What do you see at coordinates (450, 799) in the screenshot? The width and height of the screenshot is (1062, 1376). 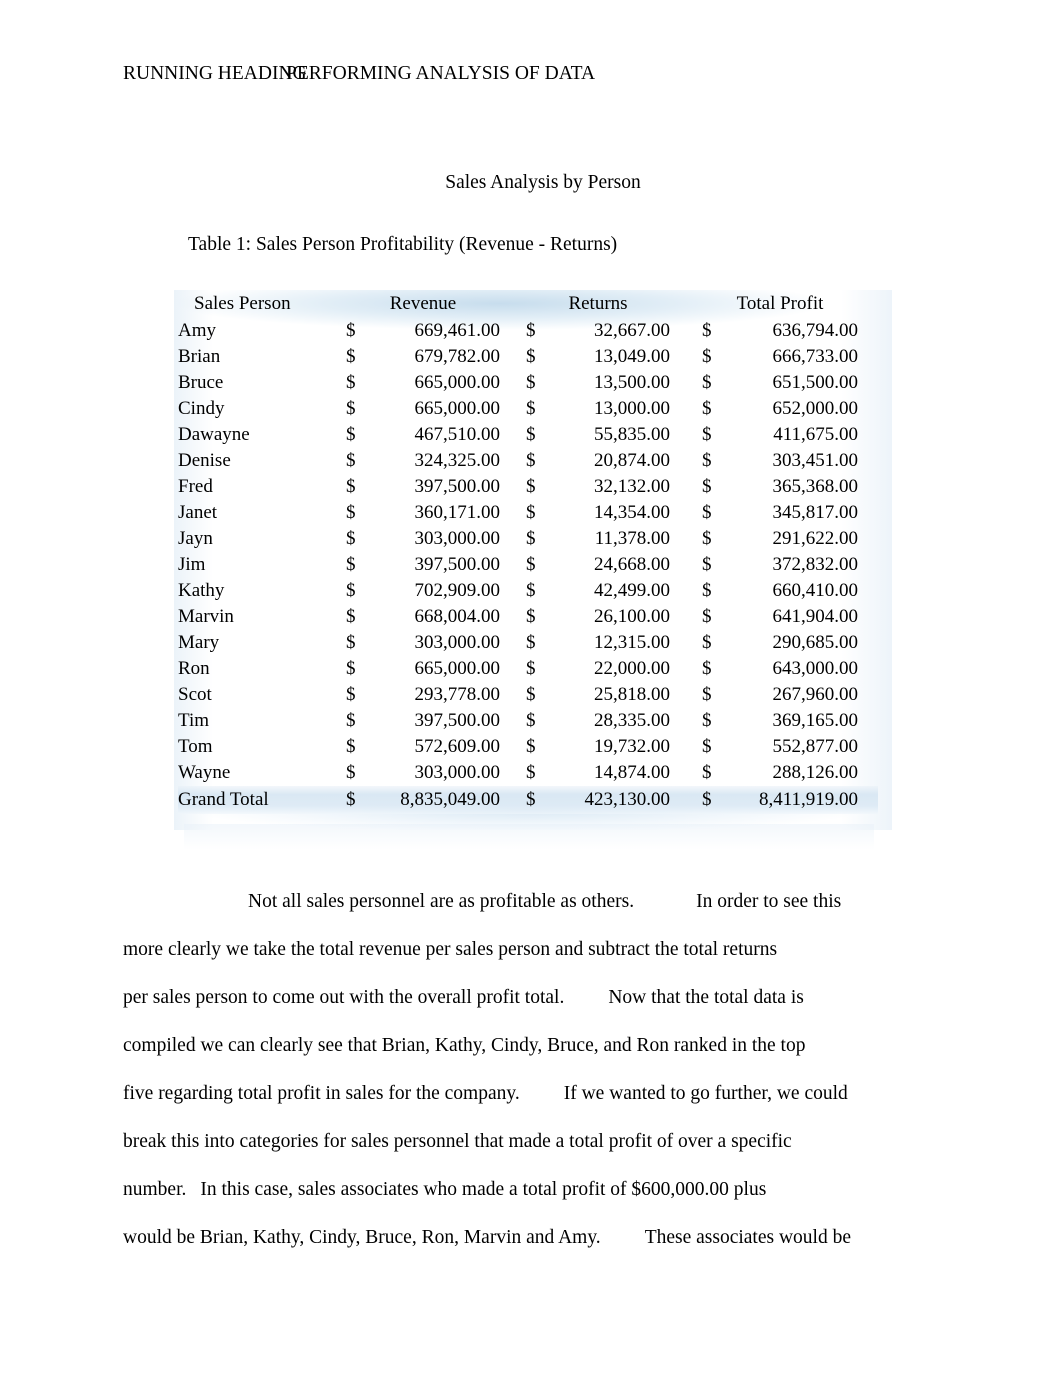 I see `cell-revenue: 8,835,049.00` at bounding box center [450, 799].